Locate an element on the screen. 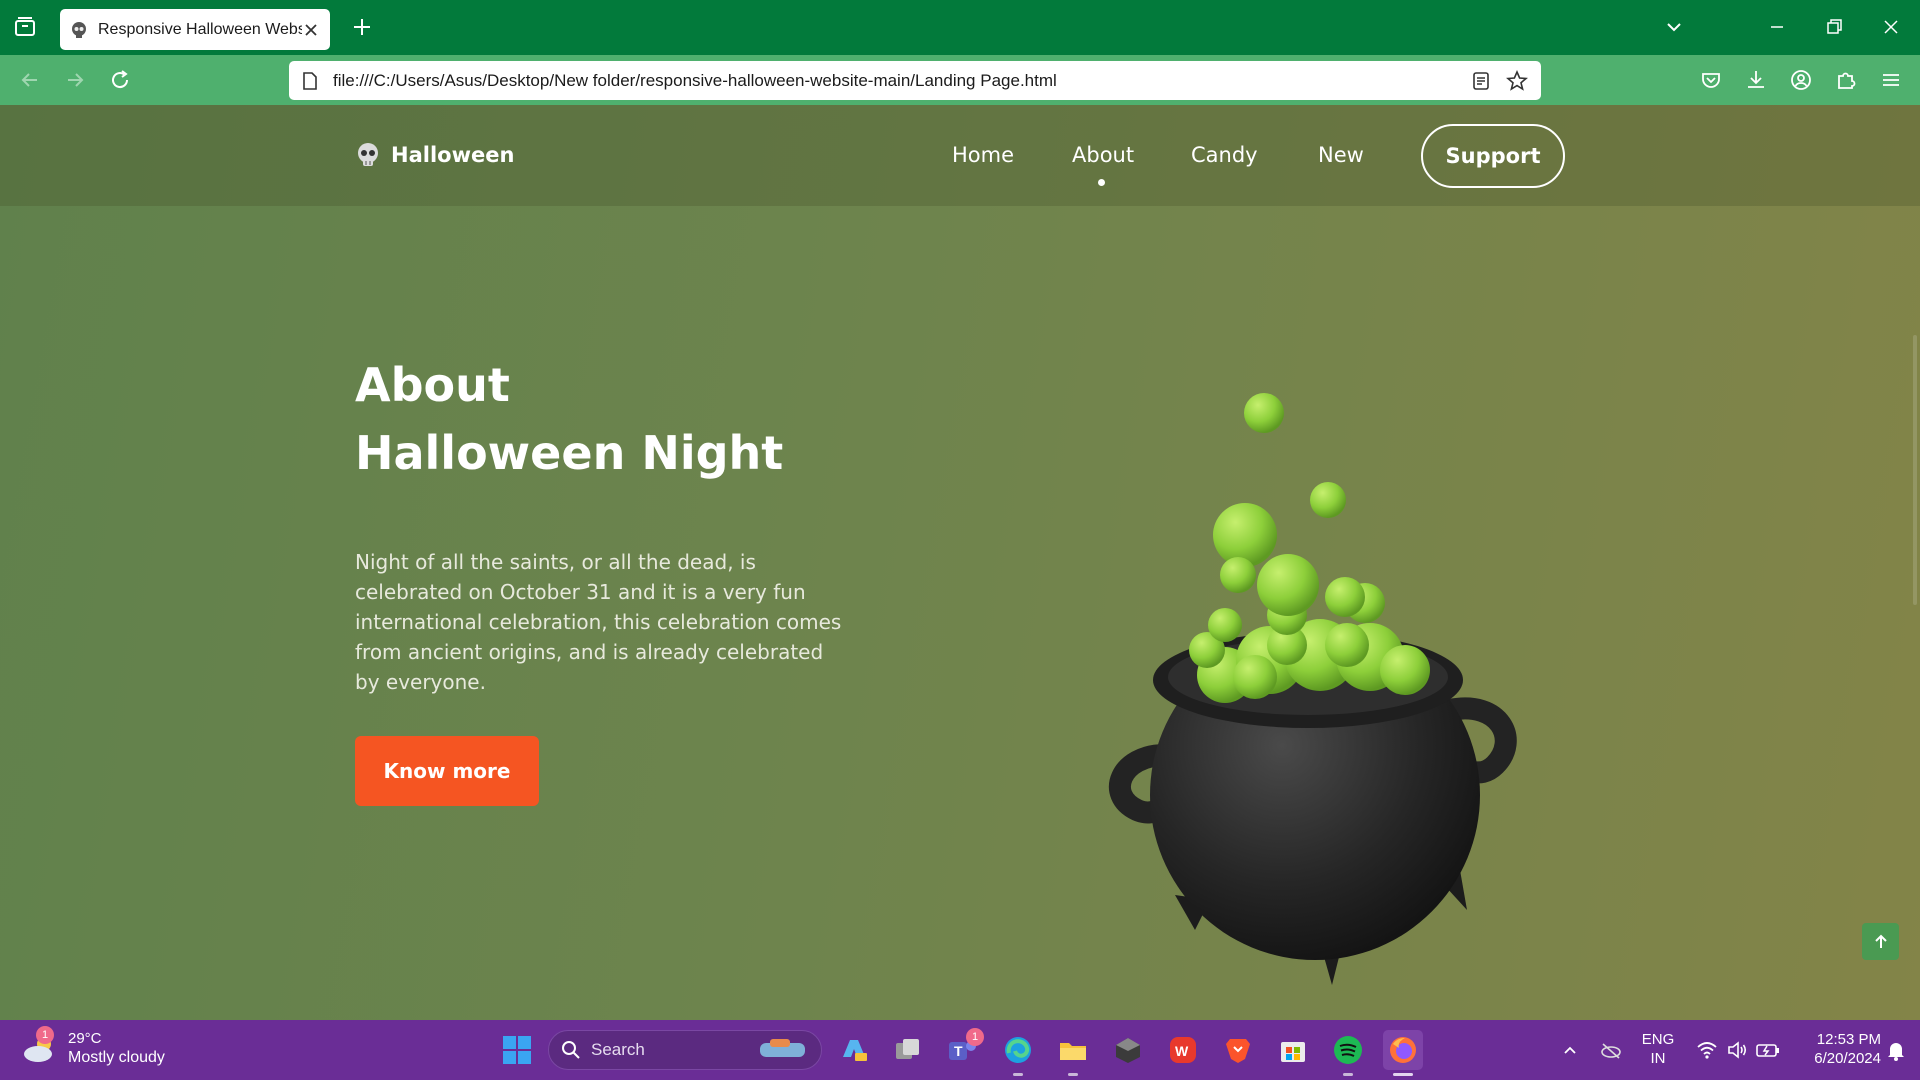 This screenshot has width=1920, height=1080. browser-tab: Responsive Halloween Website is located at coordinates (195, 29).